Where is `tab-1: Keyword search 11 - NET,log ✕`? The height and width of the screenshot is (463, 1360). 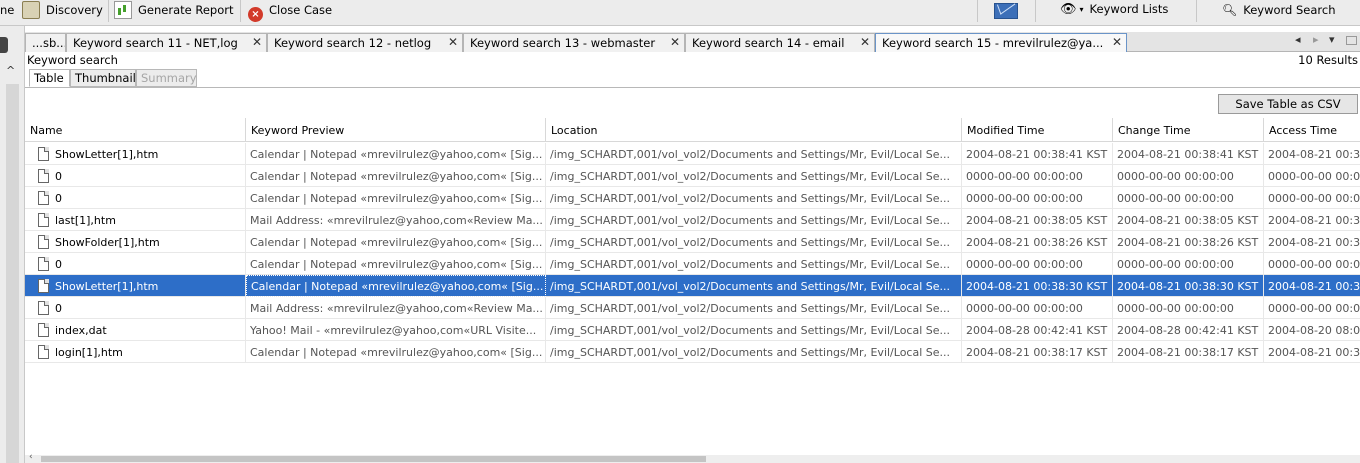 tab-1: Keyword search 11 - NET,log ✕ is located at coordinates (166, 42).